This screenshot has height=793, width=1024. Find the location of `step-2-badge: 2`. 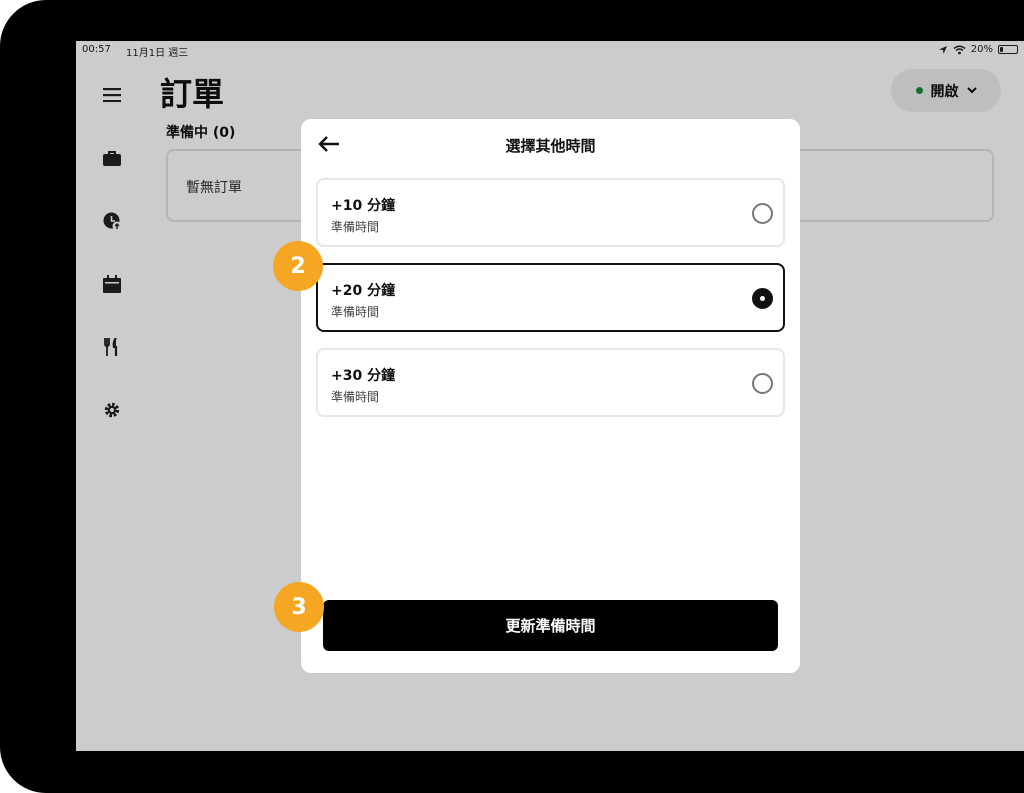

step-2-badge: 2 is located at coordinates (298, 266).